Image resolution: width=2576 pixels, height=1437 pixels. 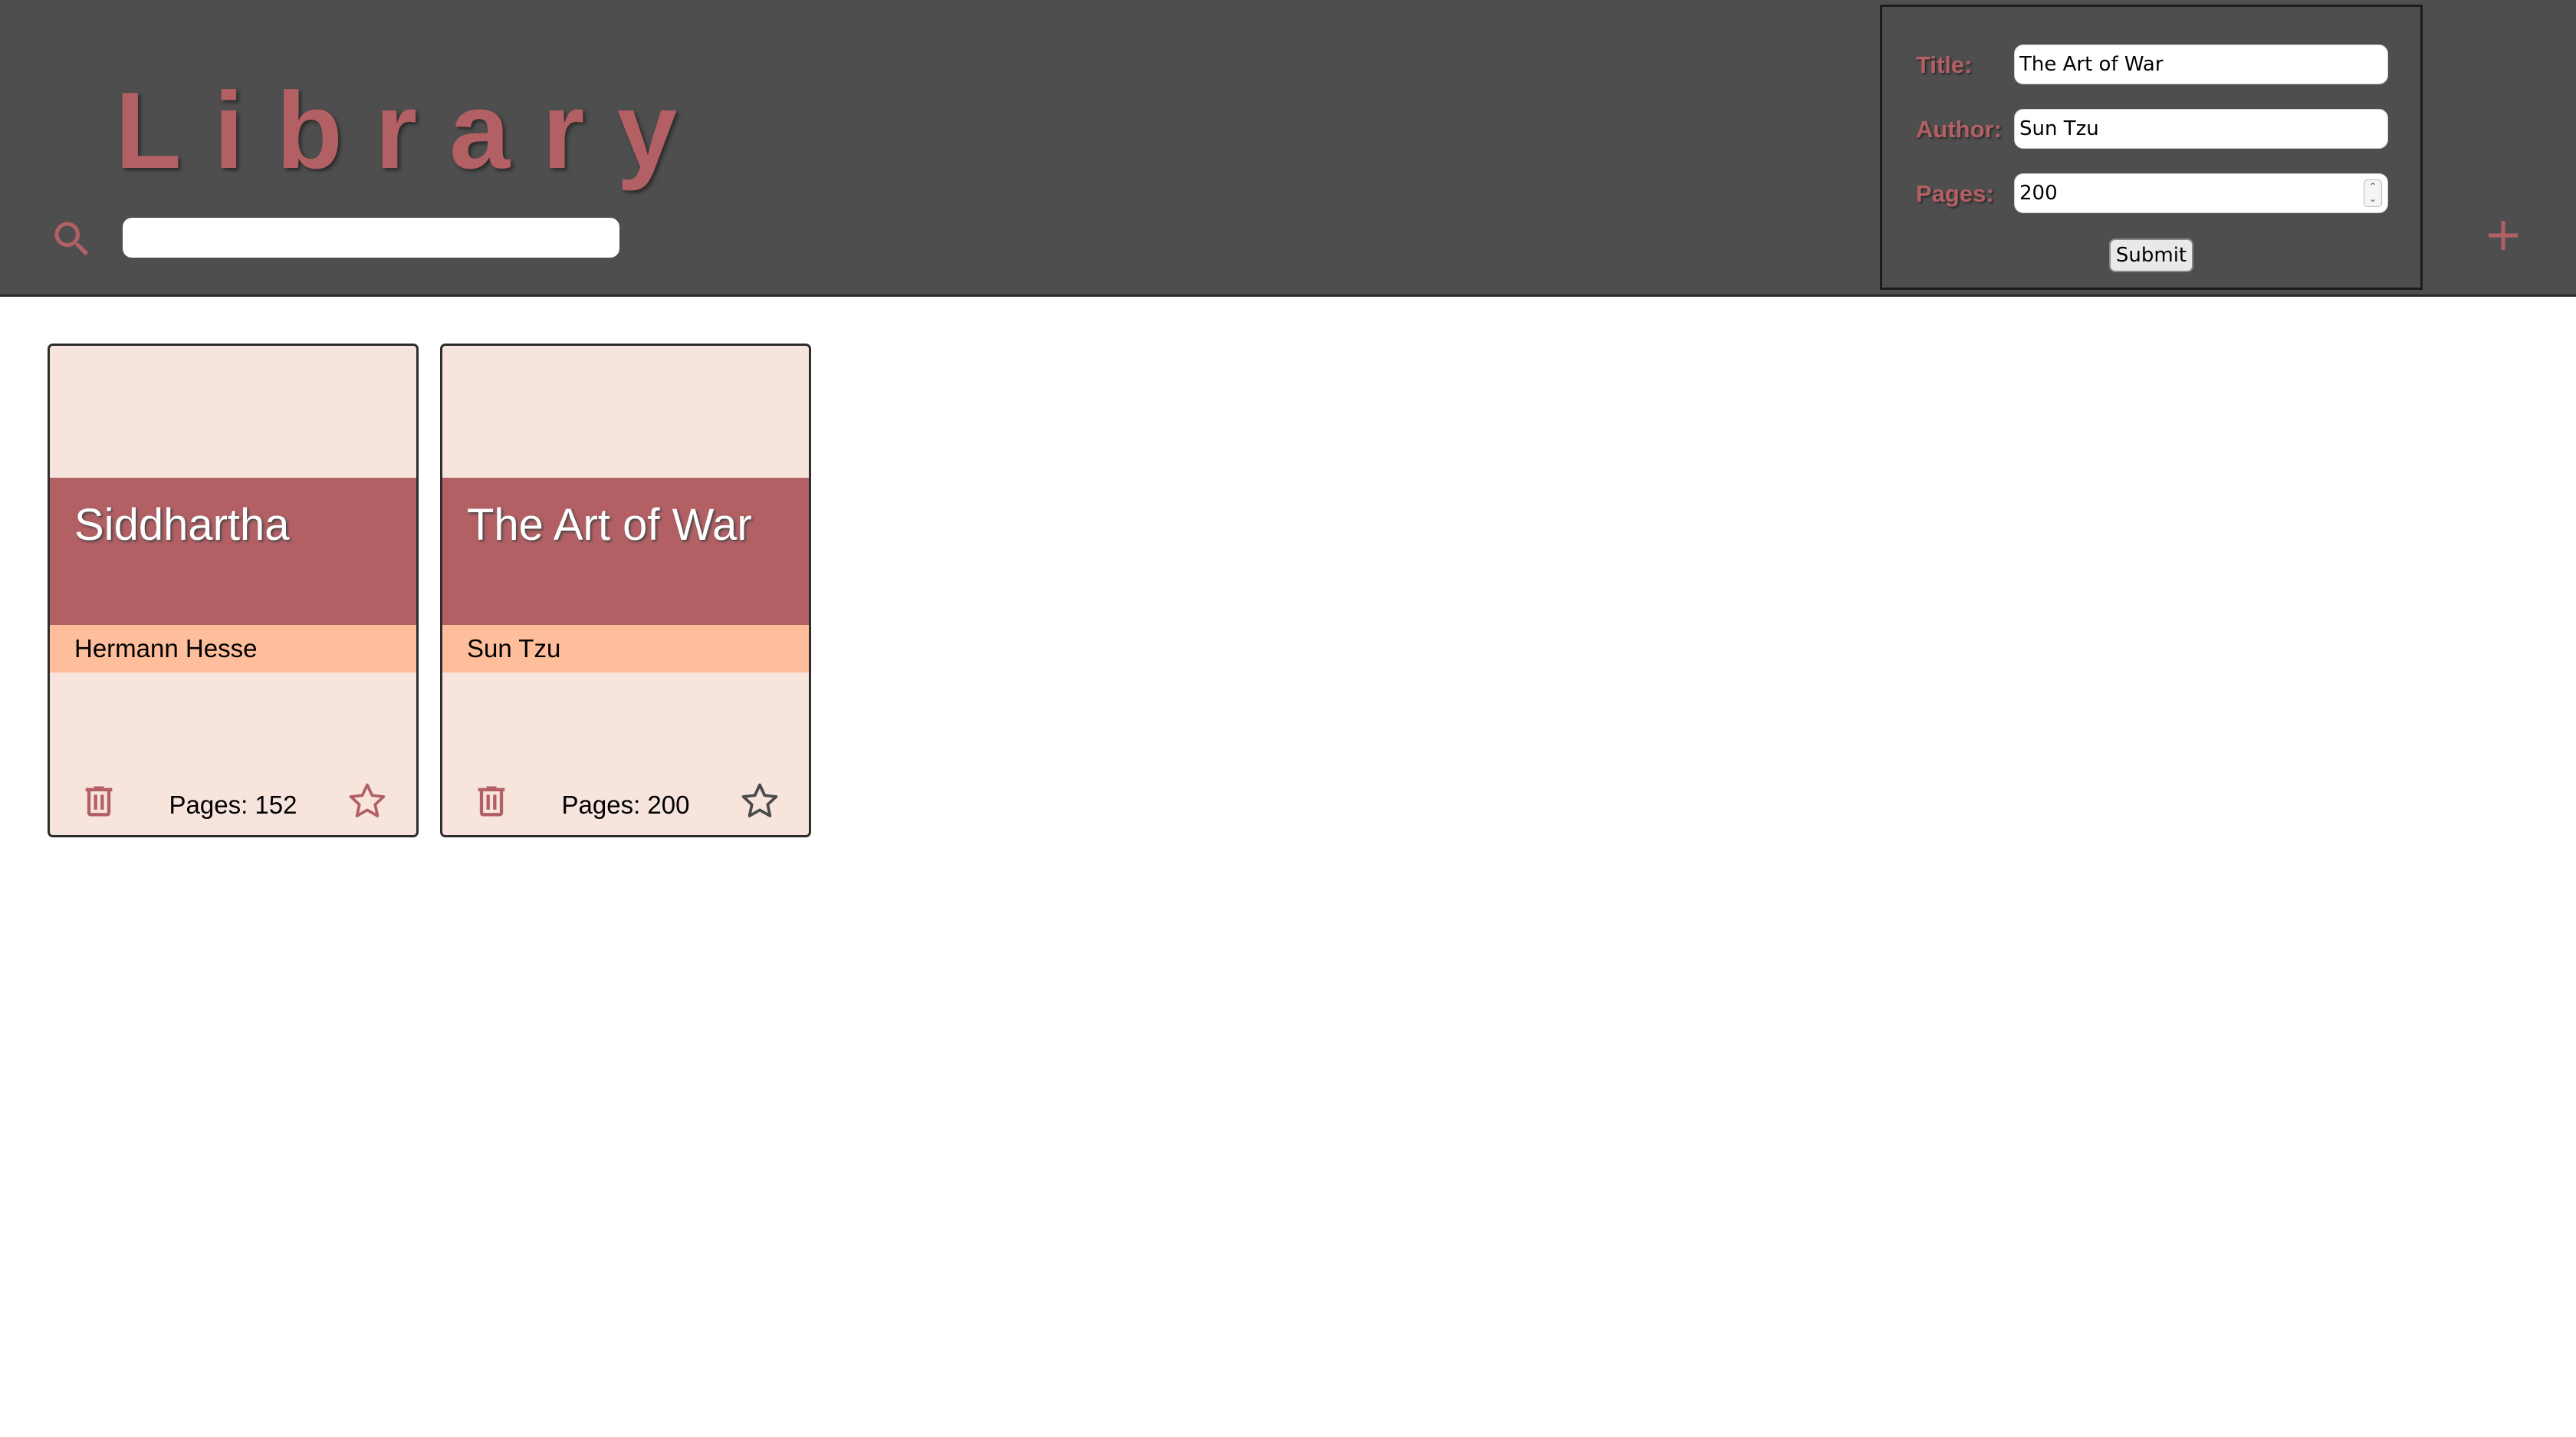 I want to click on pages-field-wrapper: ⌃ ⌄, so click(x=2201, y=193).